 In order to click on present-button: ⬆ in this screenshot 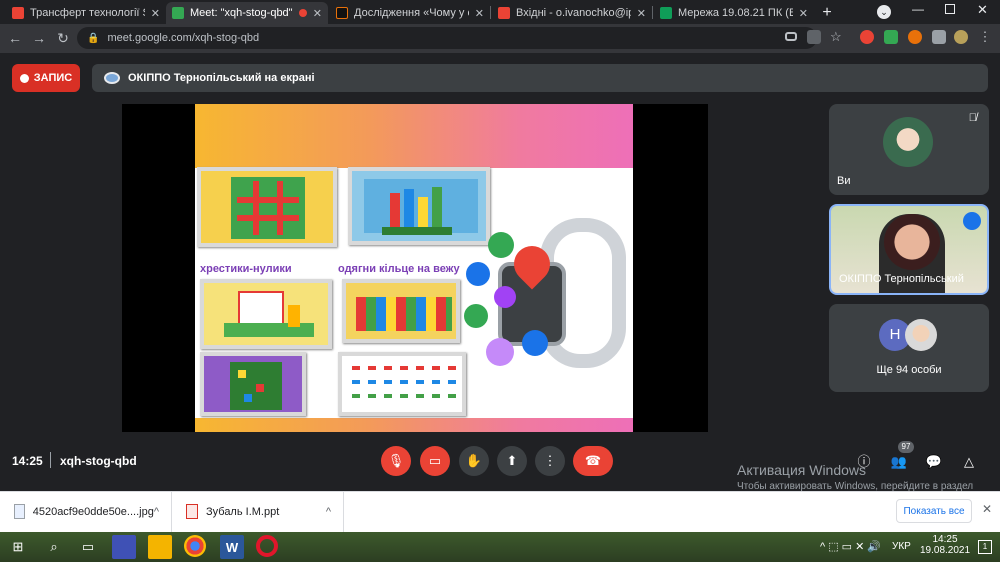, I will do `click(512, 461)`.